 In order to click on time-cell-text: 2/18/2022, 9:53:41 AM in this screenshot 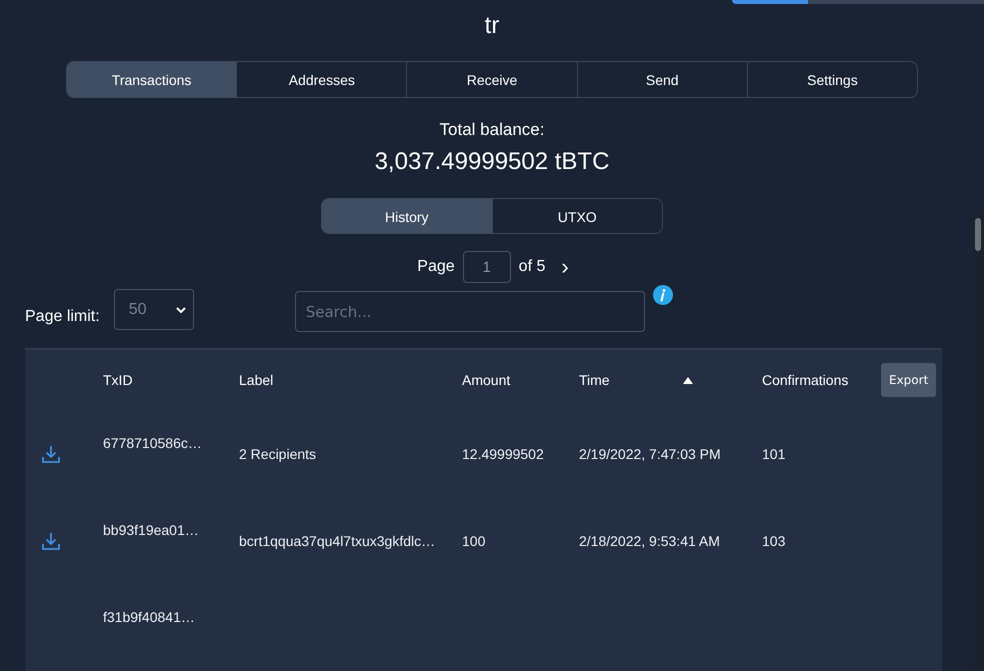, I will do `click(650, 540)`.